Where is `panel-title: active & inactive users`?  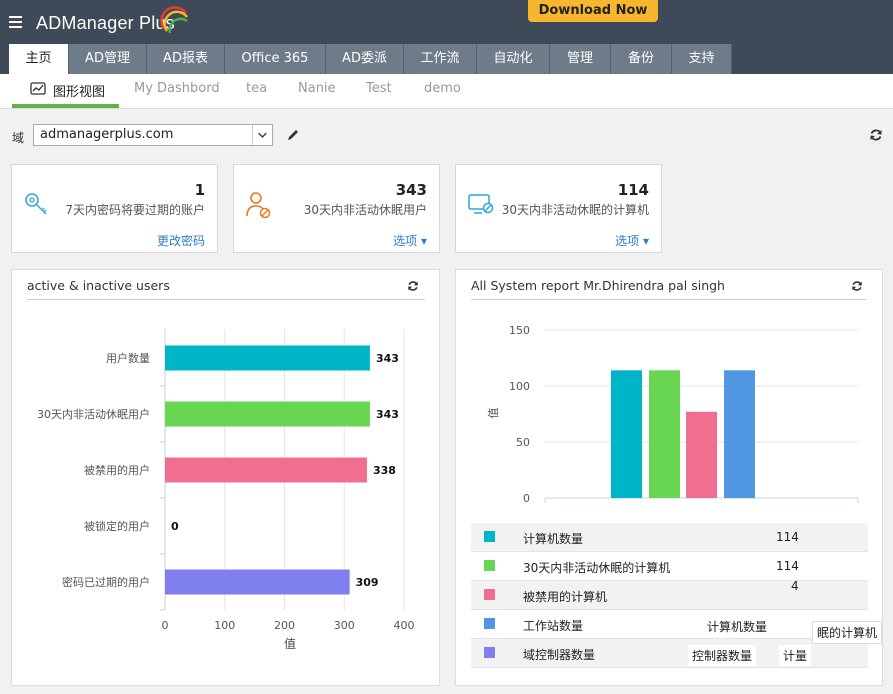 panel-title: active & inactive users is located at coordinates (98, 285).